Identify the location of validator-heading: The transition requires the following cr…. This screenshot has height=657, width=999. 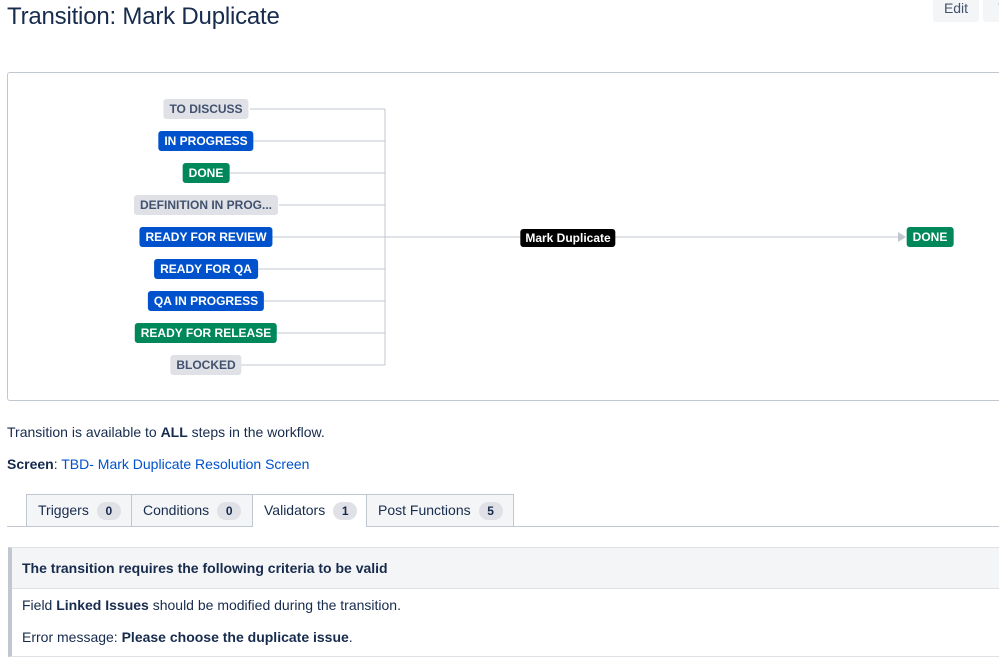
(505, 568).